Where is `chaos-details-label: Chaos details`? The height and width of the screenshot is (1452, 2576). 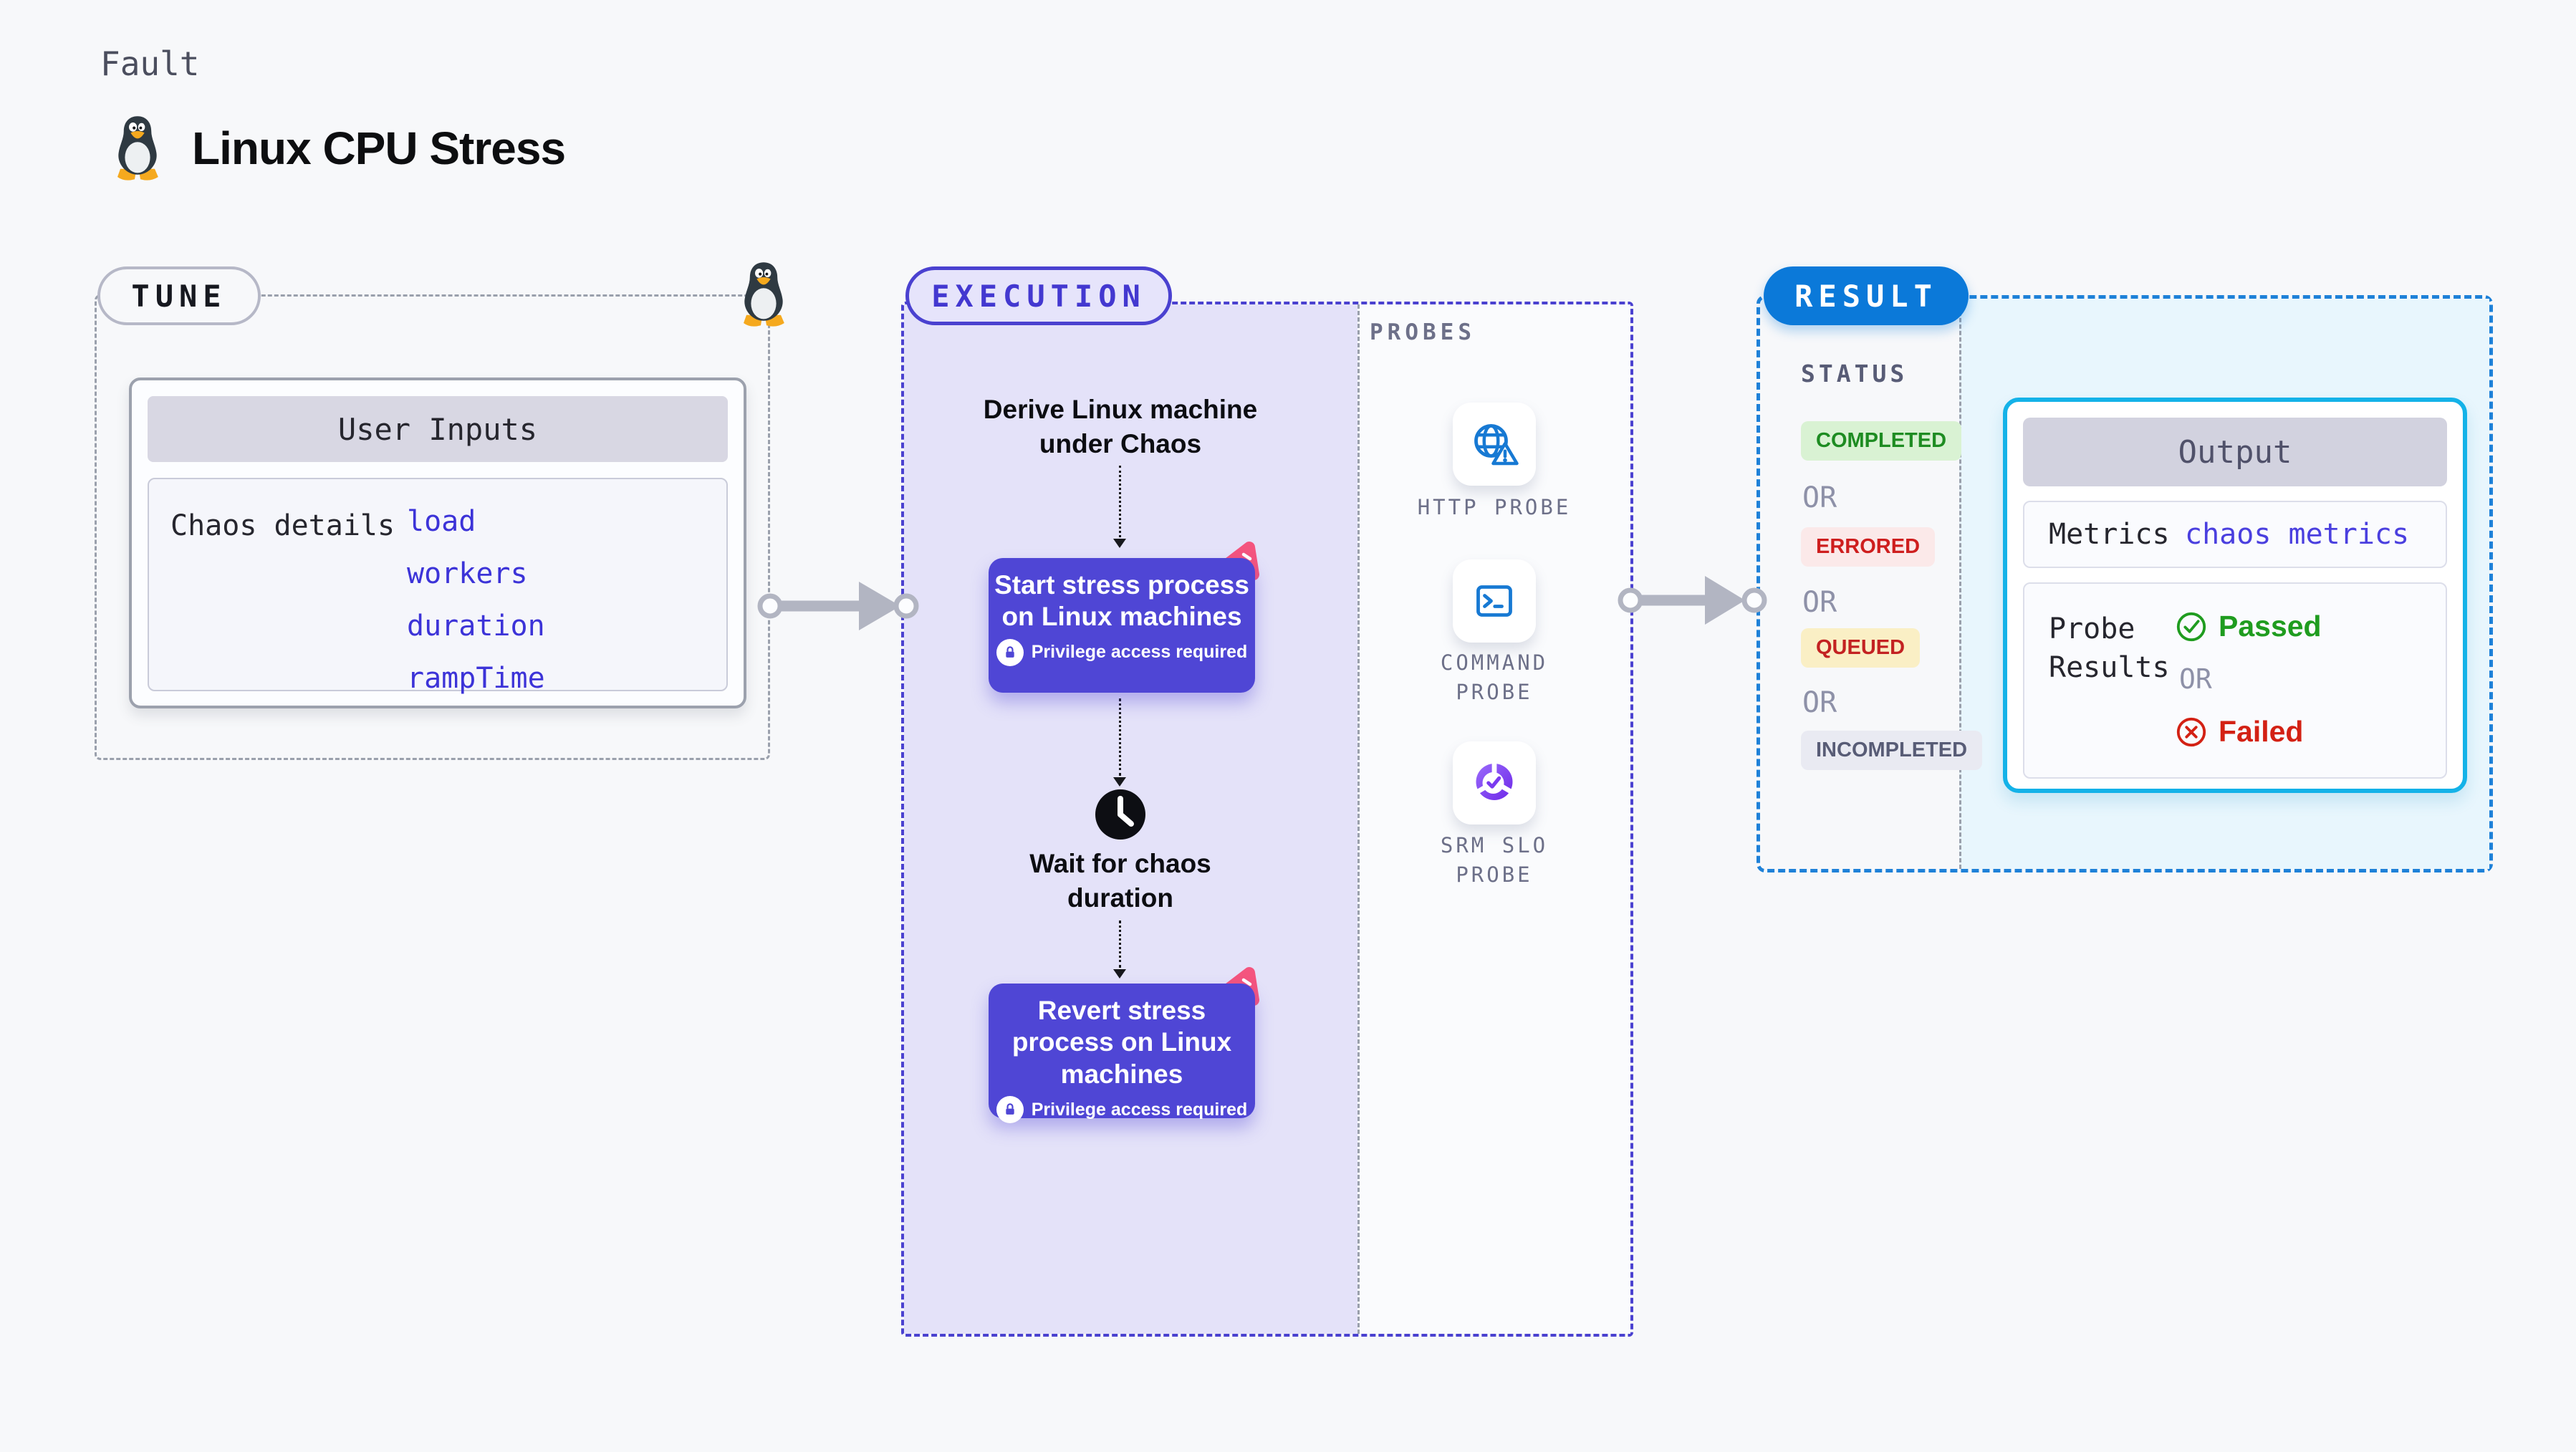 chaos-details-label: Chaos details is located at coordinates (283, 526).